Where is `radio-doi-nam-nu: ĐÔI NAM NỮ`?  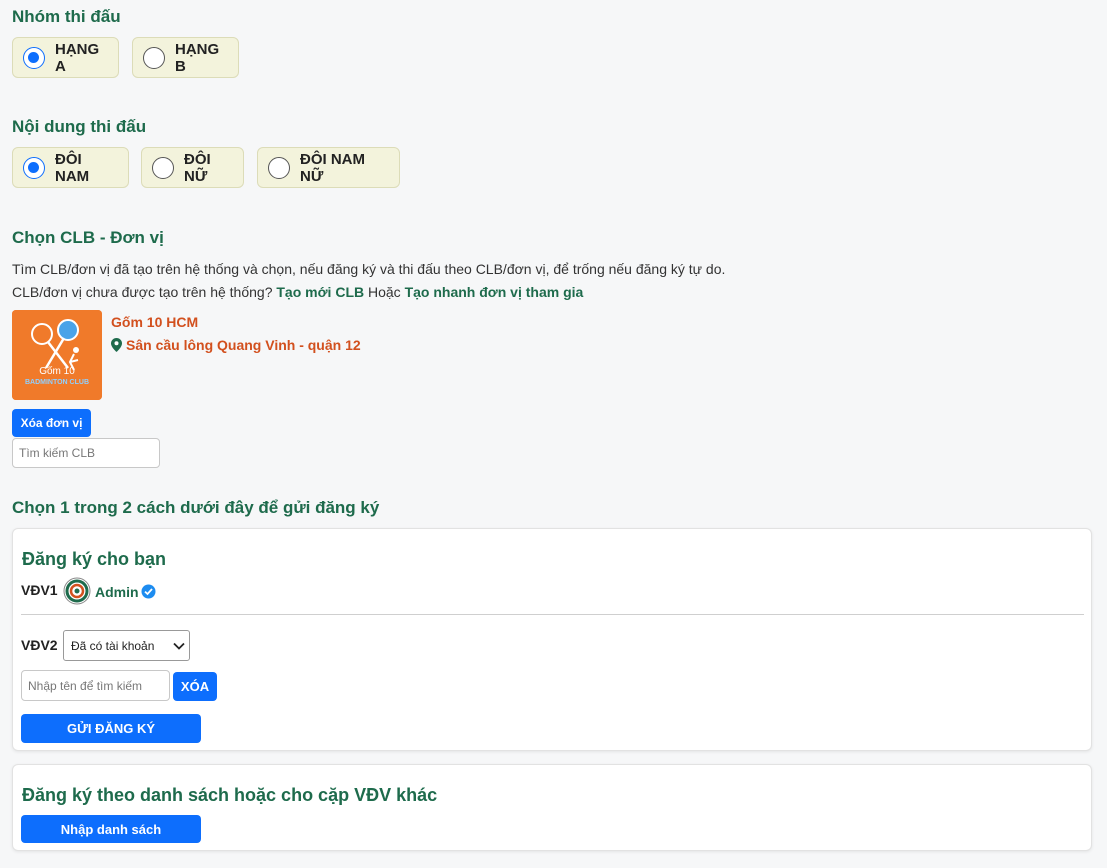 radio-doi-nam-nu: ĐÔI NAM NỮ is located at coordinates (328, 167).